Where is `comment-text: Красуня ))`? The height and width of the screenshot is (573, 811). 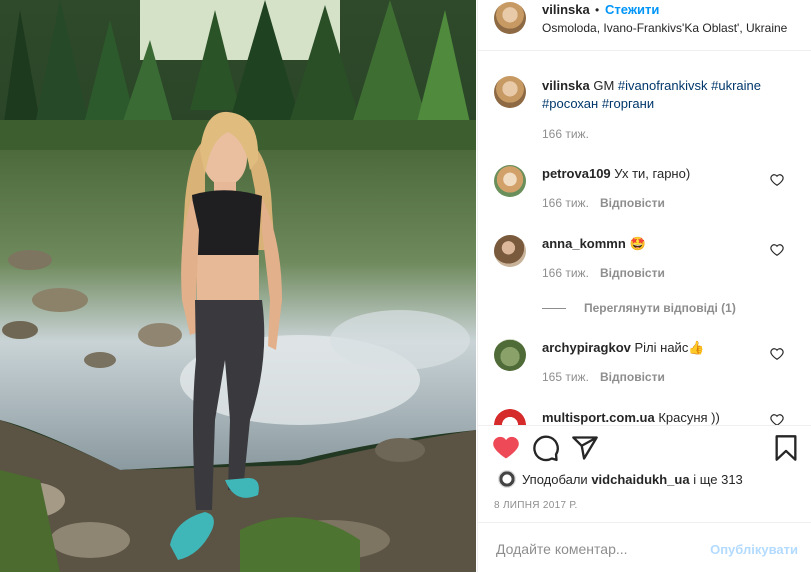 comment-text: Красуня )) is located at coordinates (689, 417).